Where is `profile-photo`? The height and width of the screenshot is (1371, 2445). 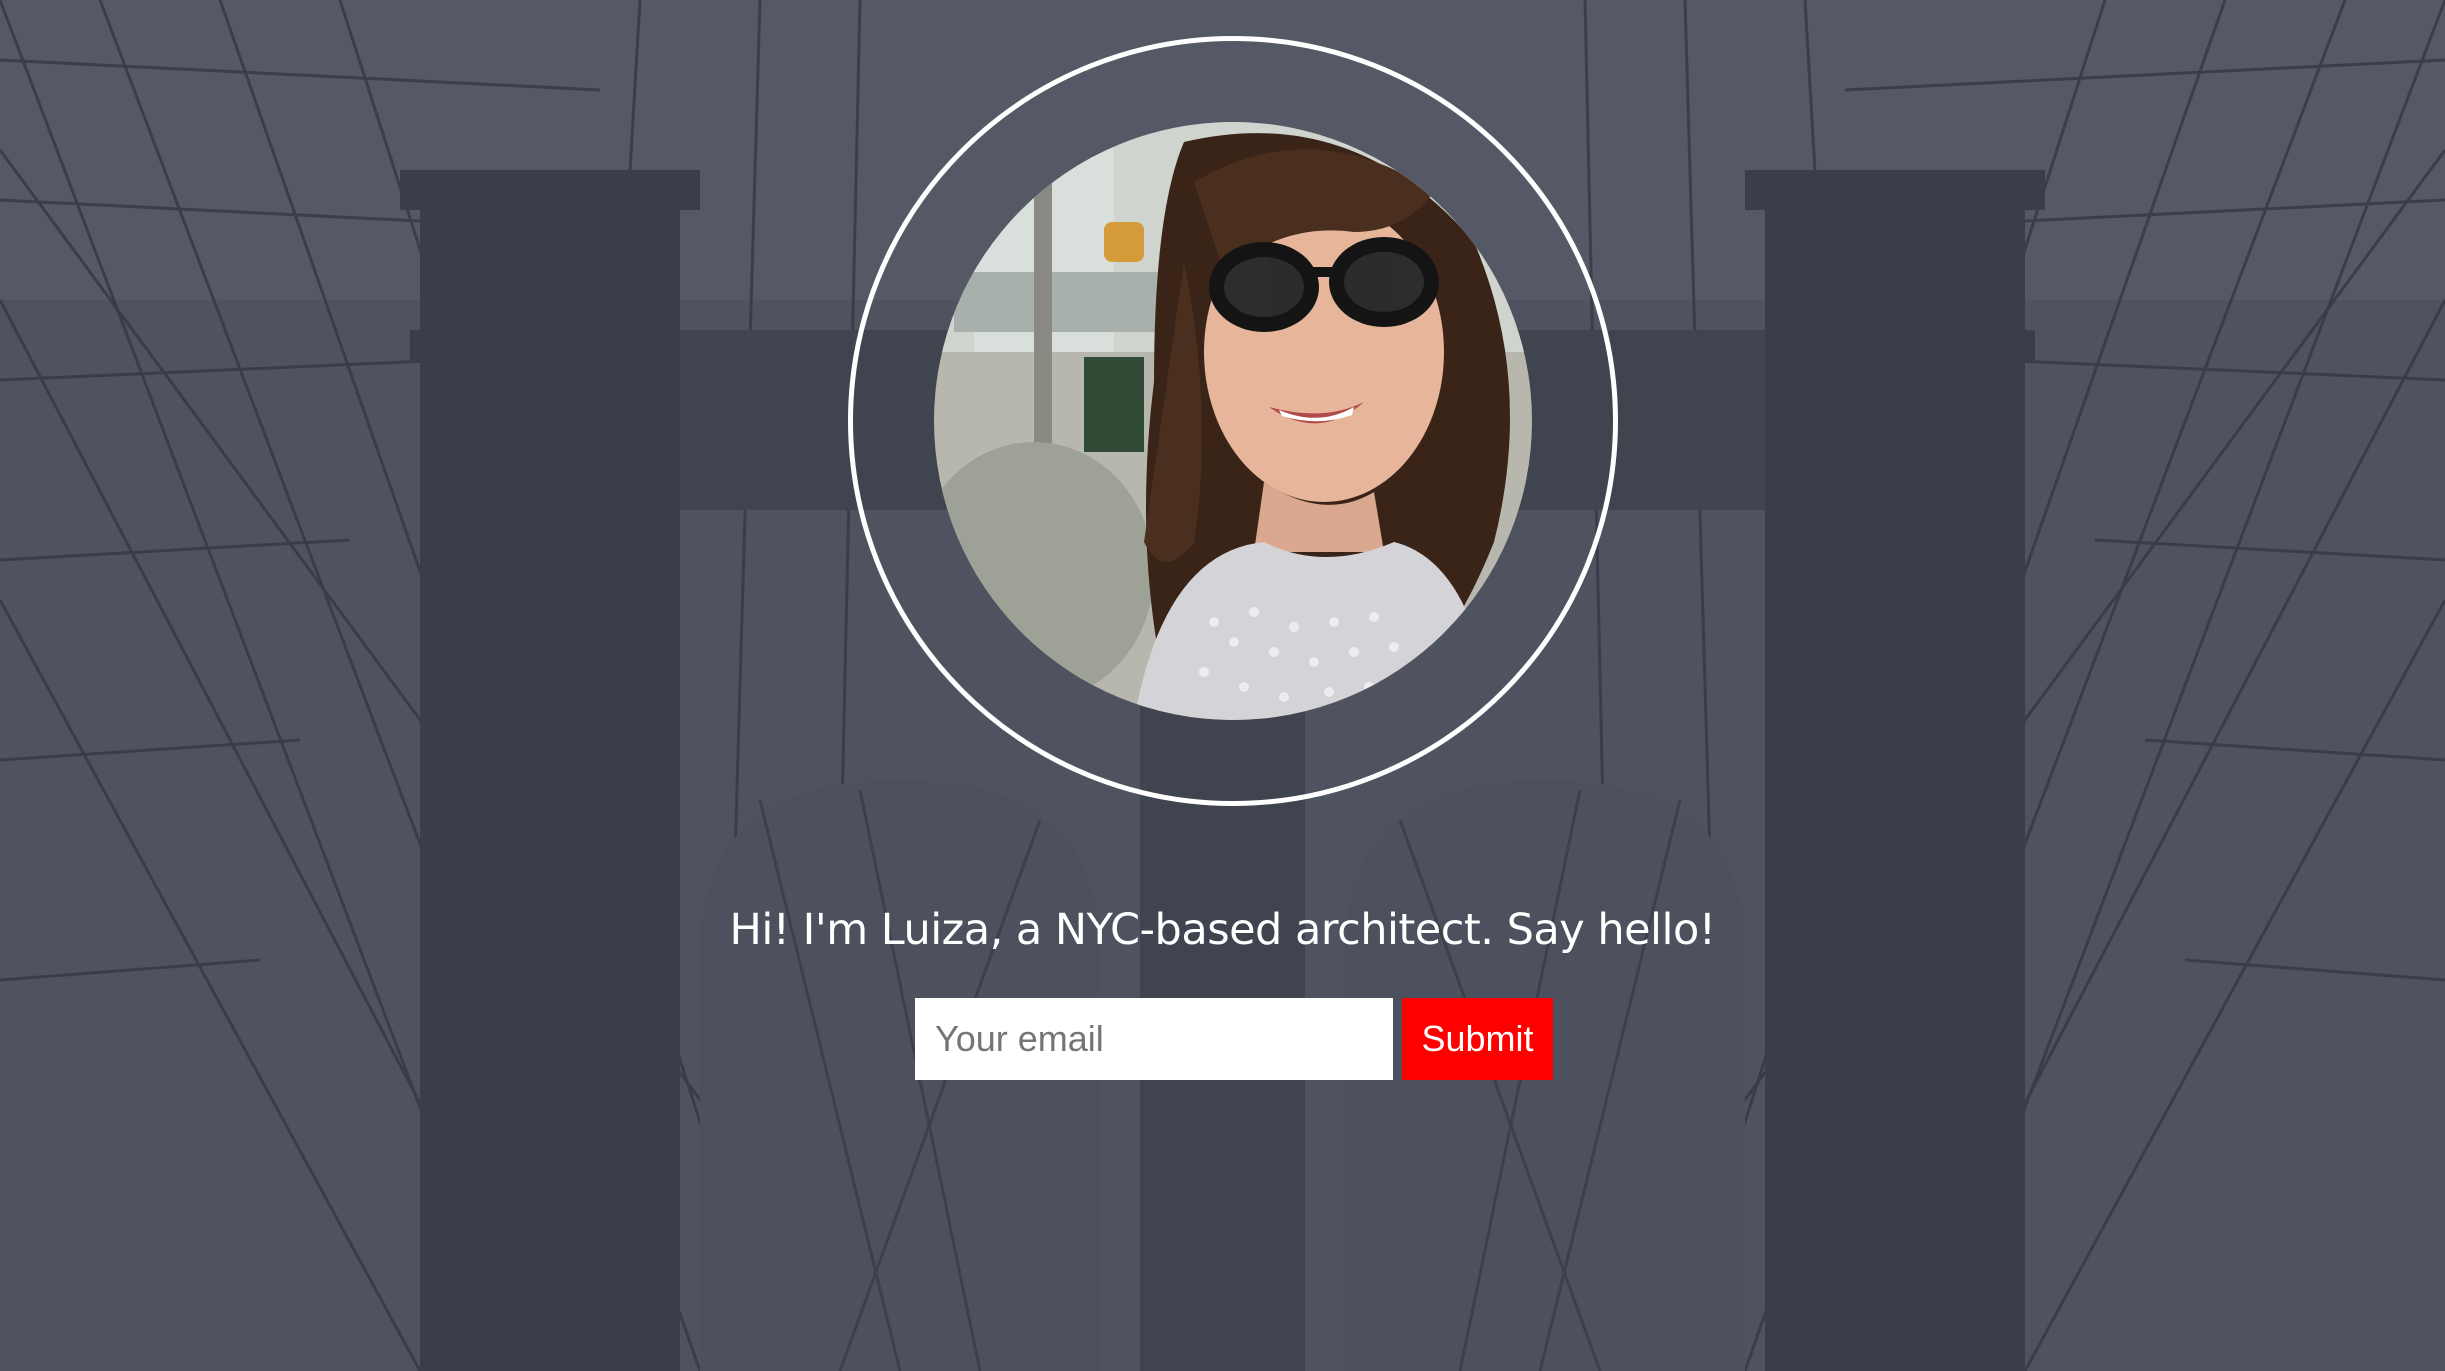
profile-photo is located at coordinates (1233, 421).